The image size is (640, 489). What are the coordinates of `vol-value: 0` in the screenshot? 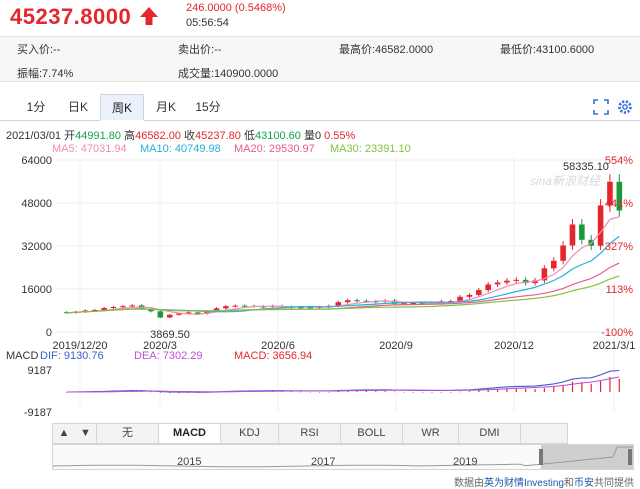 It's located at (318, 136).